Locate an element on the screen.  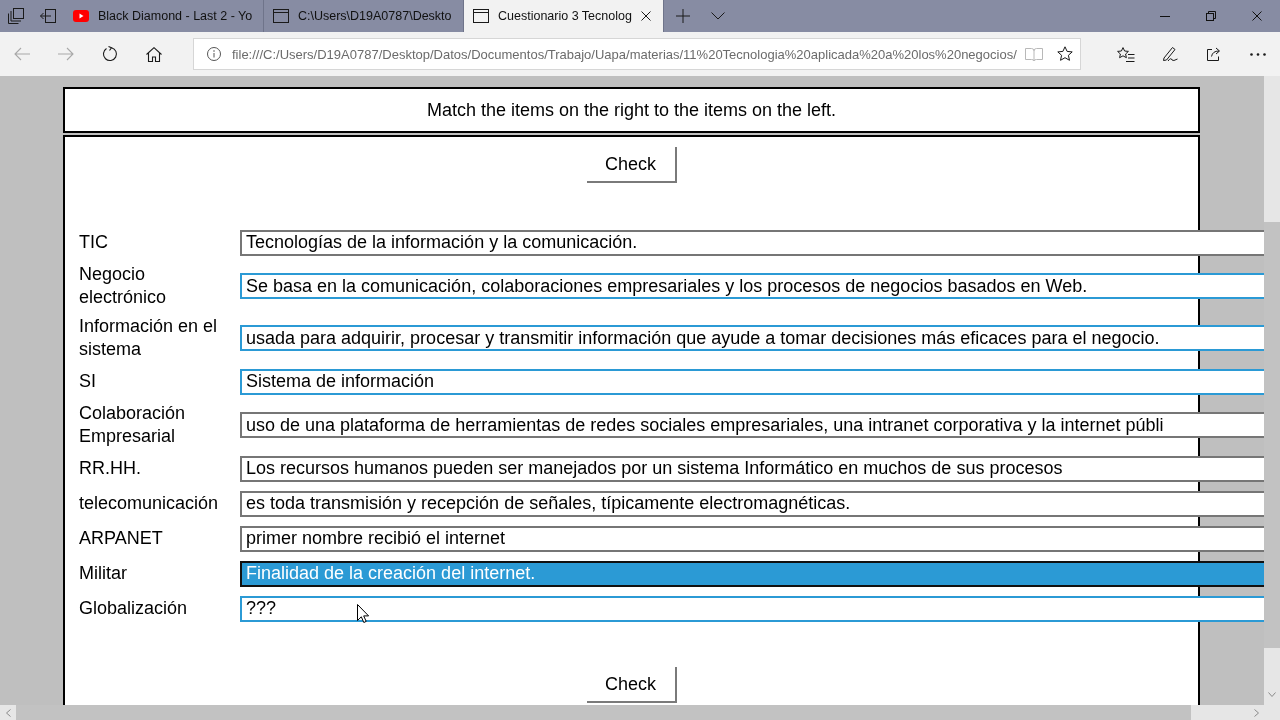
answer-dropdown: primer nombre recibió el internet is located at coordinates (752, 538).